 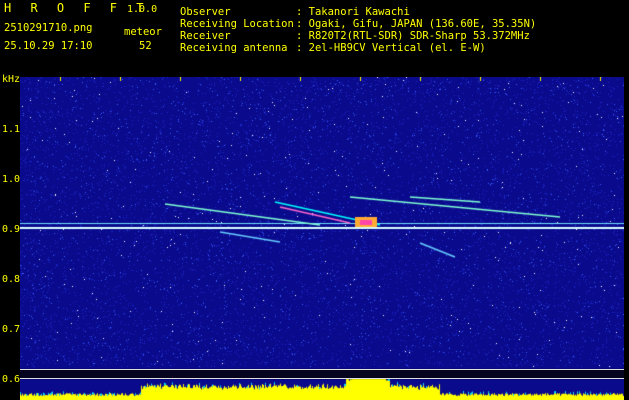 What do you see at coordinates (11, 79) in the screenshot?
I see `y-axis-unit: kHz` at bounding box center [11, 79].